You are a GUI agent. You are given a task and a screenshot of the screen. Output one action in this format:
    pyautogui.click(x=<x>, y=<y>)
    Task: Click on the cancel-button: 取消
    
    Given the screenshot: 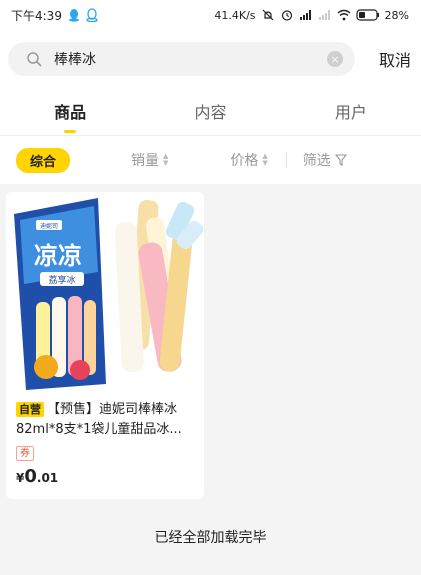 What is the action you would take?
    pyautogui.click(x=395, y=59)
    